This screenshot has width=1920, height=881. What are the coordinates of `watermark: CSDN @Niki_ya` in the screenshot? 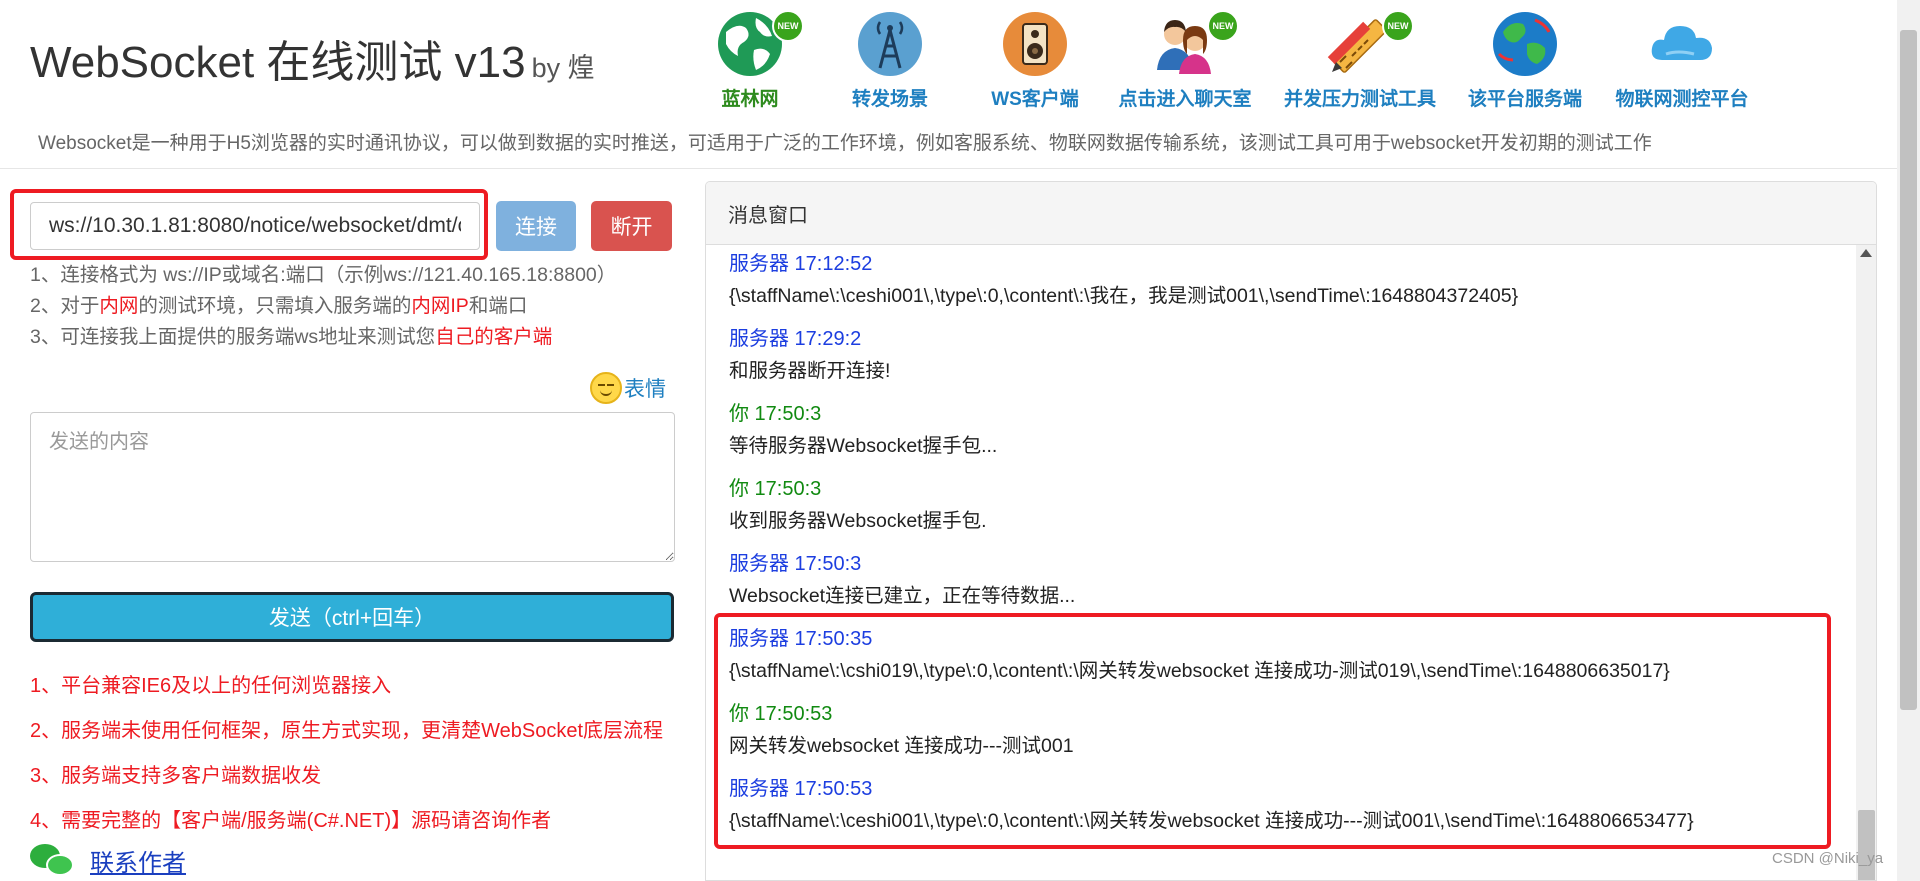 It's located at (1828, 858).